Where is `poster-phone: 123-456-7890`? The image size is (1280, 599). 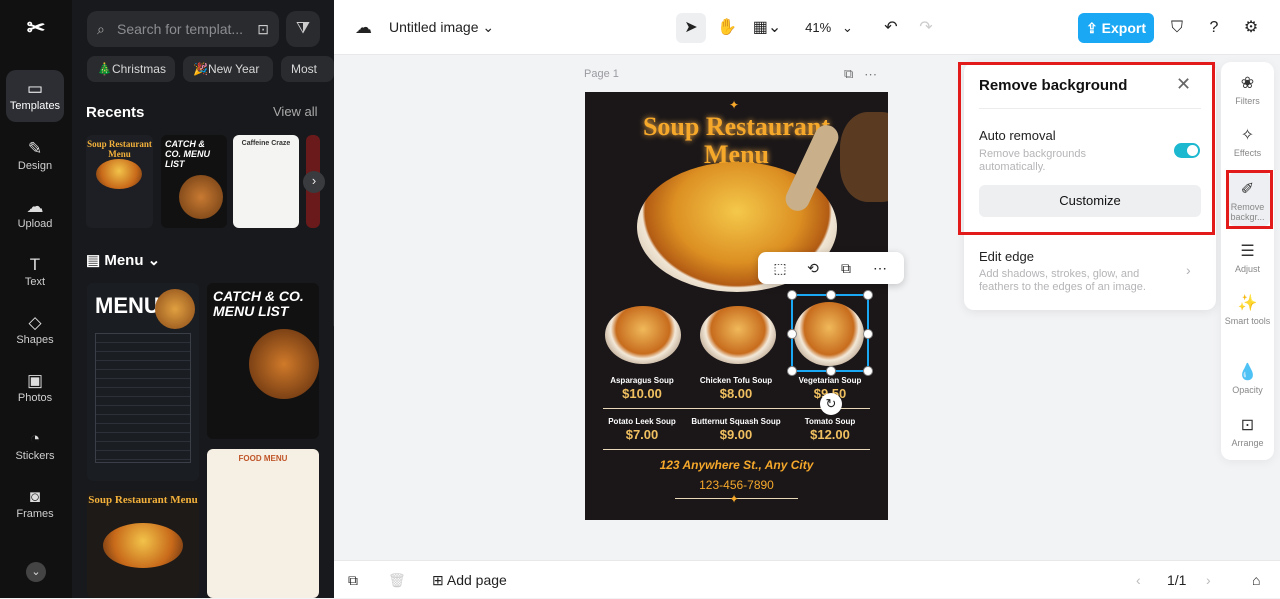
poster-phone: 123-456-7890 is located at coordinates (736, 485).